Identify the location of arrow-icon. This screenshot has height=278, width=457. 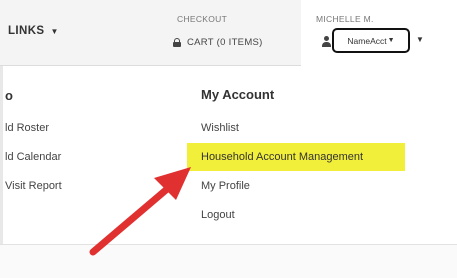
(140, 211).